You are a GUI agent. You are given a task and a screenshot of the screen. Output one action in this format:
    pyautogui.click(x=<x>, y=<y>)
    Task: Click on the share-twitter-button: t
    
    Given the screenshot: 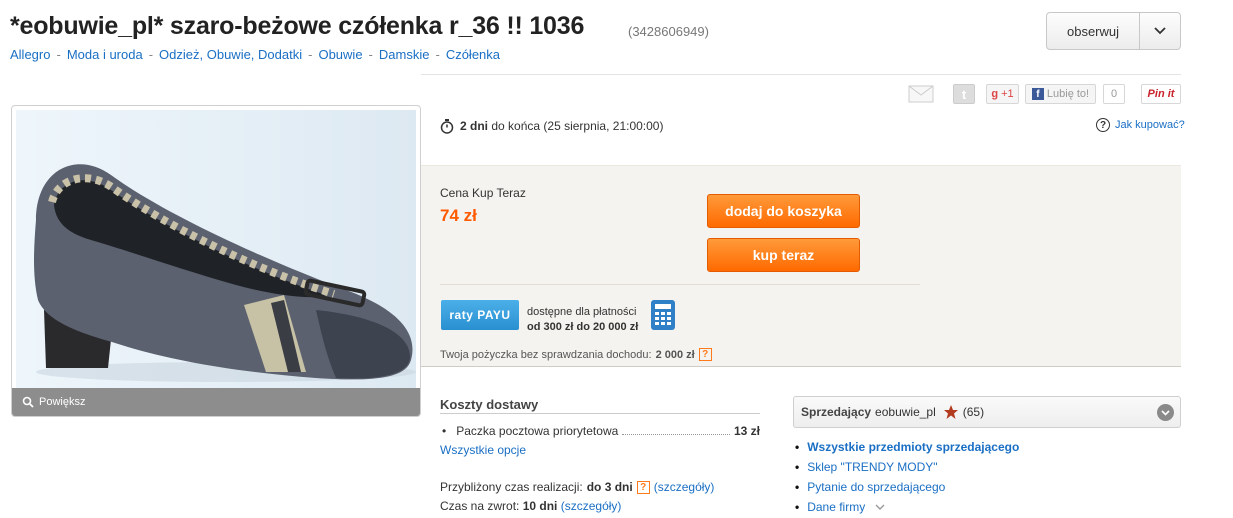 What is the action you would take?
    pyautogui.click(x=964, y=94)
    